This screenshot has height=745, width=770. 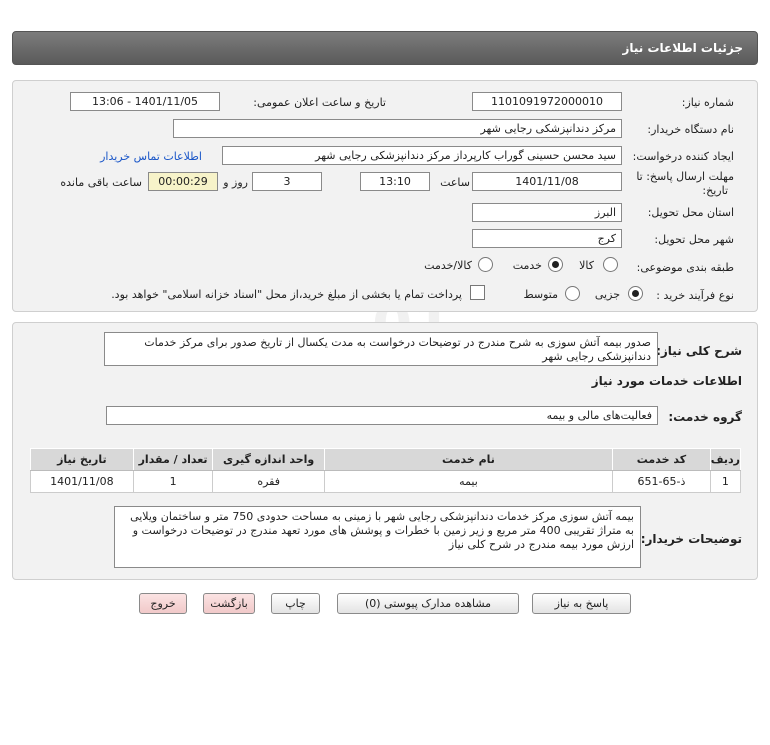 I want to click on process-option-medium: متوسط, so click(x=540, y=294).